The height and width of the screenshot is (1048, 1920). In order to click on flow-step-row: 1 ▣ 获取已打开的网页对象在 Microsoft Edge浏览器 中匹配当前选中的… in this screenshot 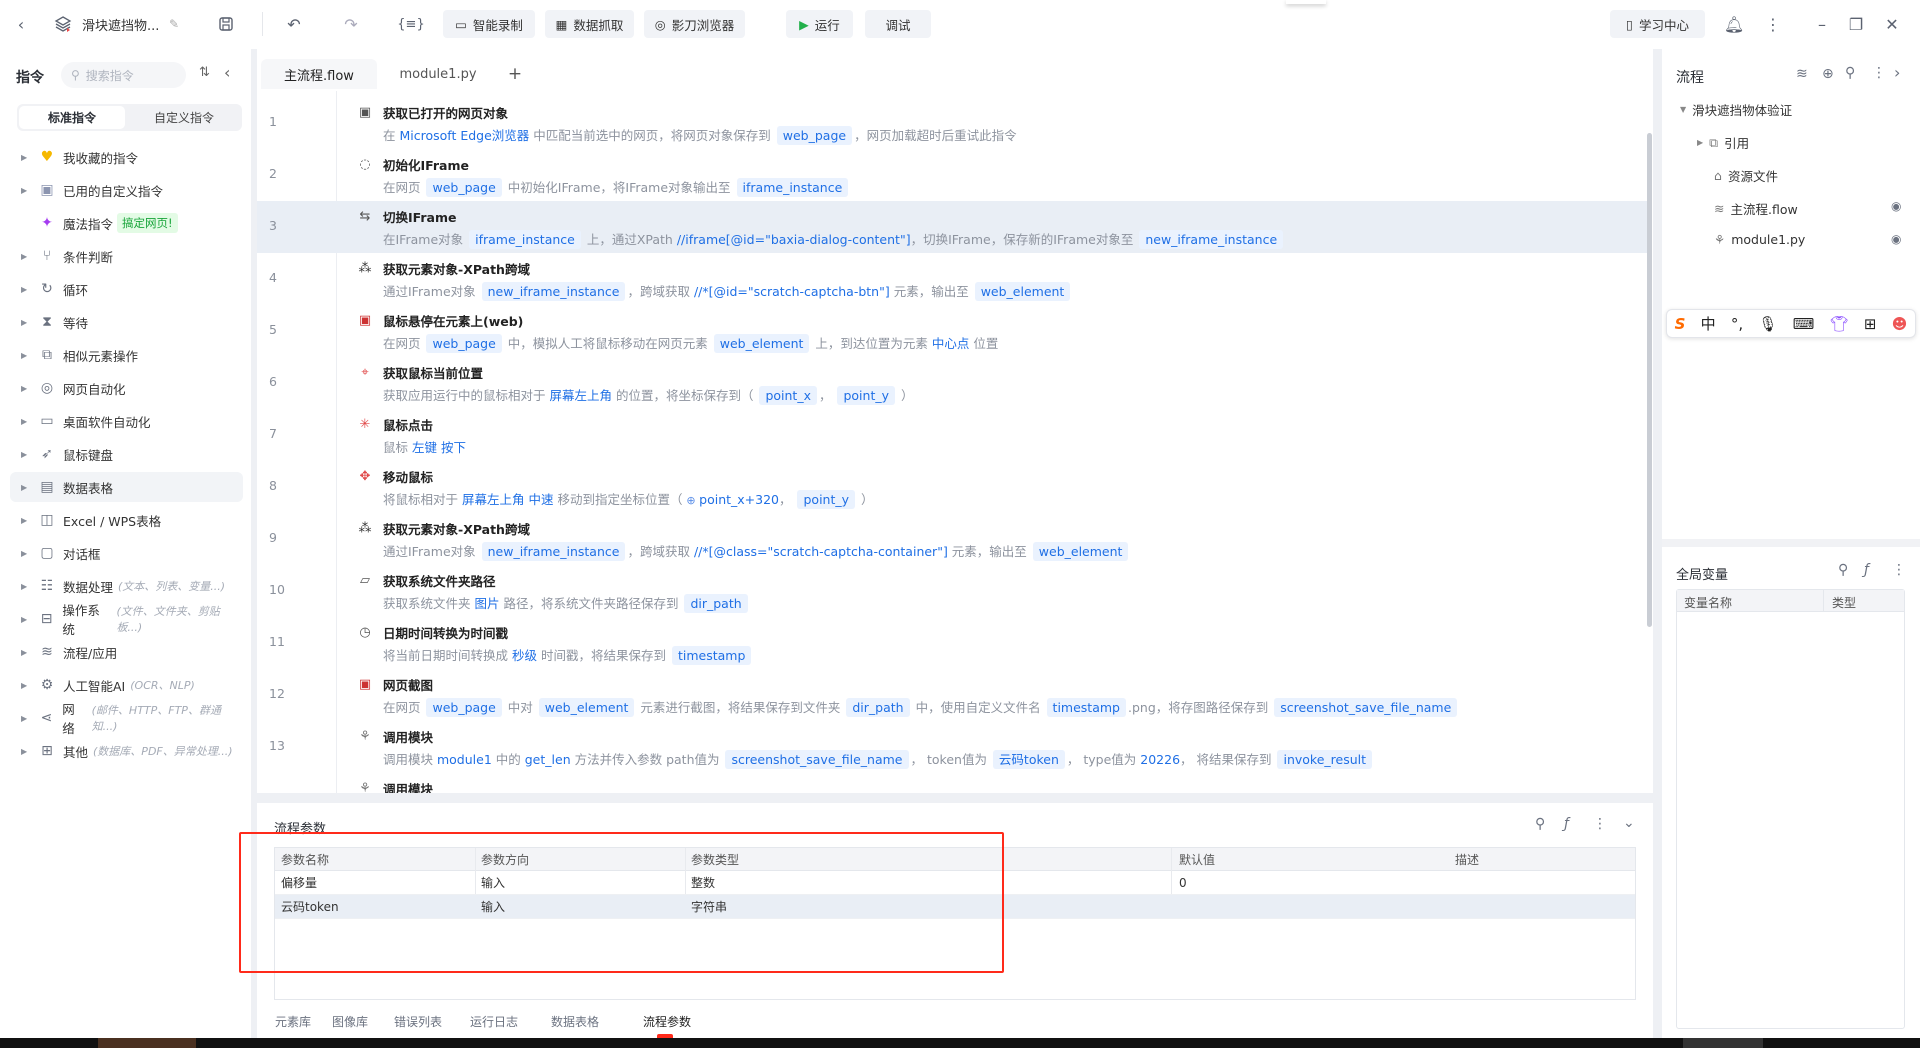, I will do `click(952, 123)`.